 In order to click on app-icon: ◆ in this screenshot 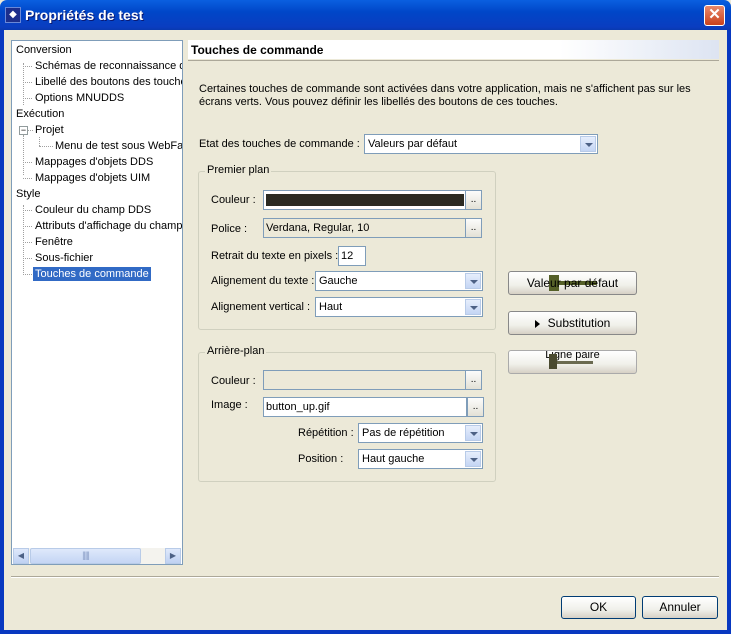, I will do `click(13, 15)`.